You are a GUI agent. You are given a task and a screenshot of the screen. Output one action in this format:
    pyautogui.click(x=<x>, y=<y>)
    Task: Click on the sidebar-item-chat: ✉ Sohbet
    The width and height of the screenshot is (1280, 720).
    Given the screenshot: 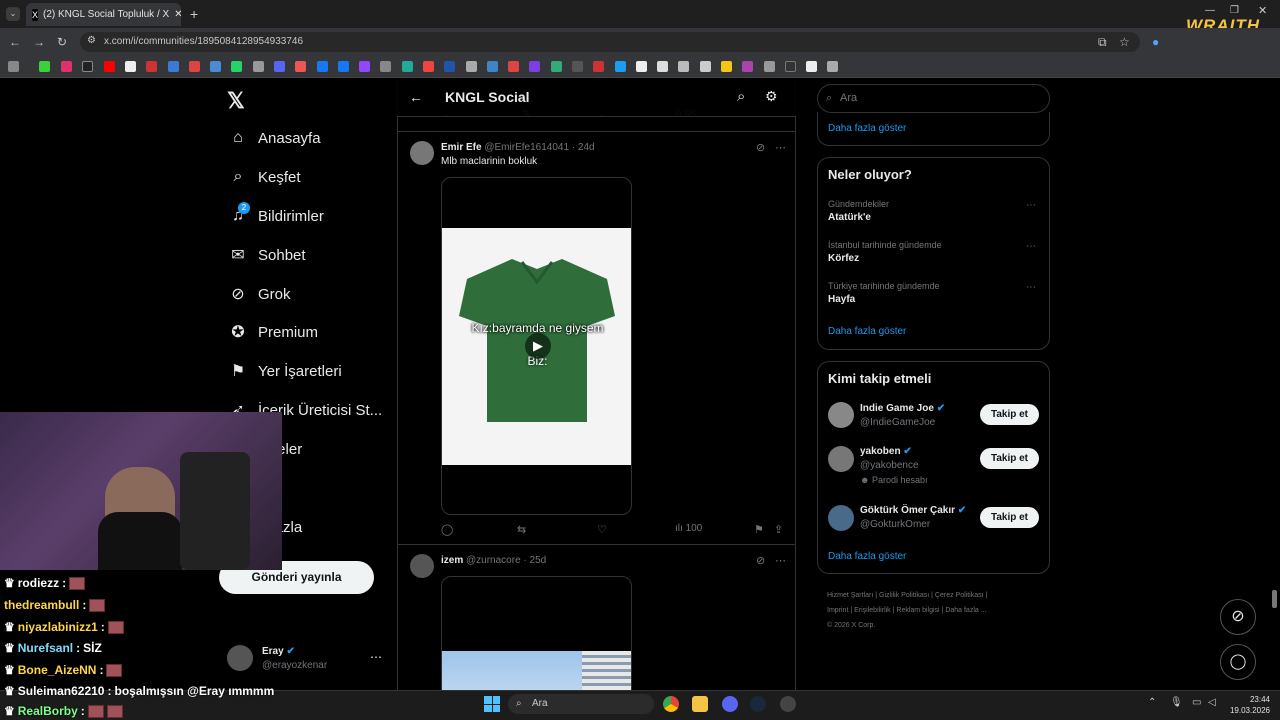 What is the action you would take?
    pyautogui.click(x=266, y=255)
    